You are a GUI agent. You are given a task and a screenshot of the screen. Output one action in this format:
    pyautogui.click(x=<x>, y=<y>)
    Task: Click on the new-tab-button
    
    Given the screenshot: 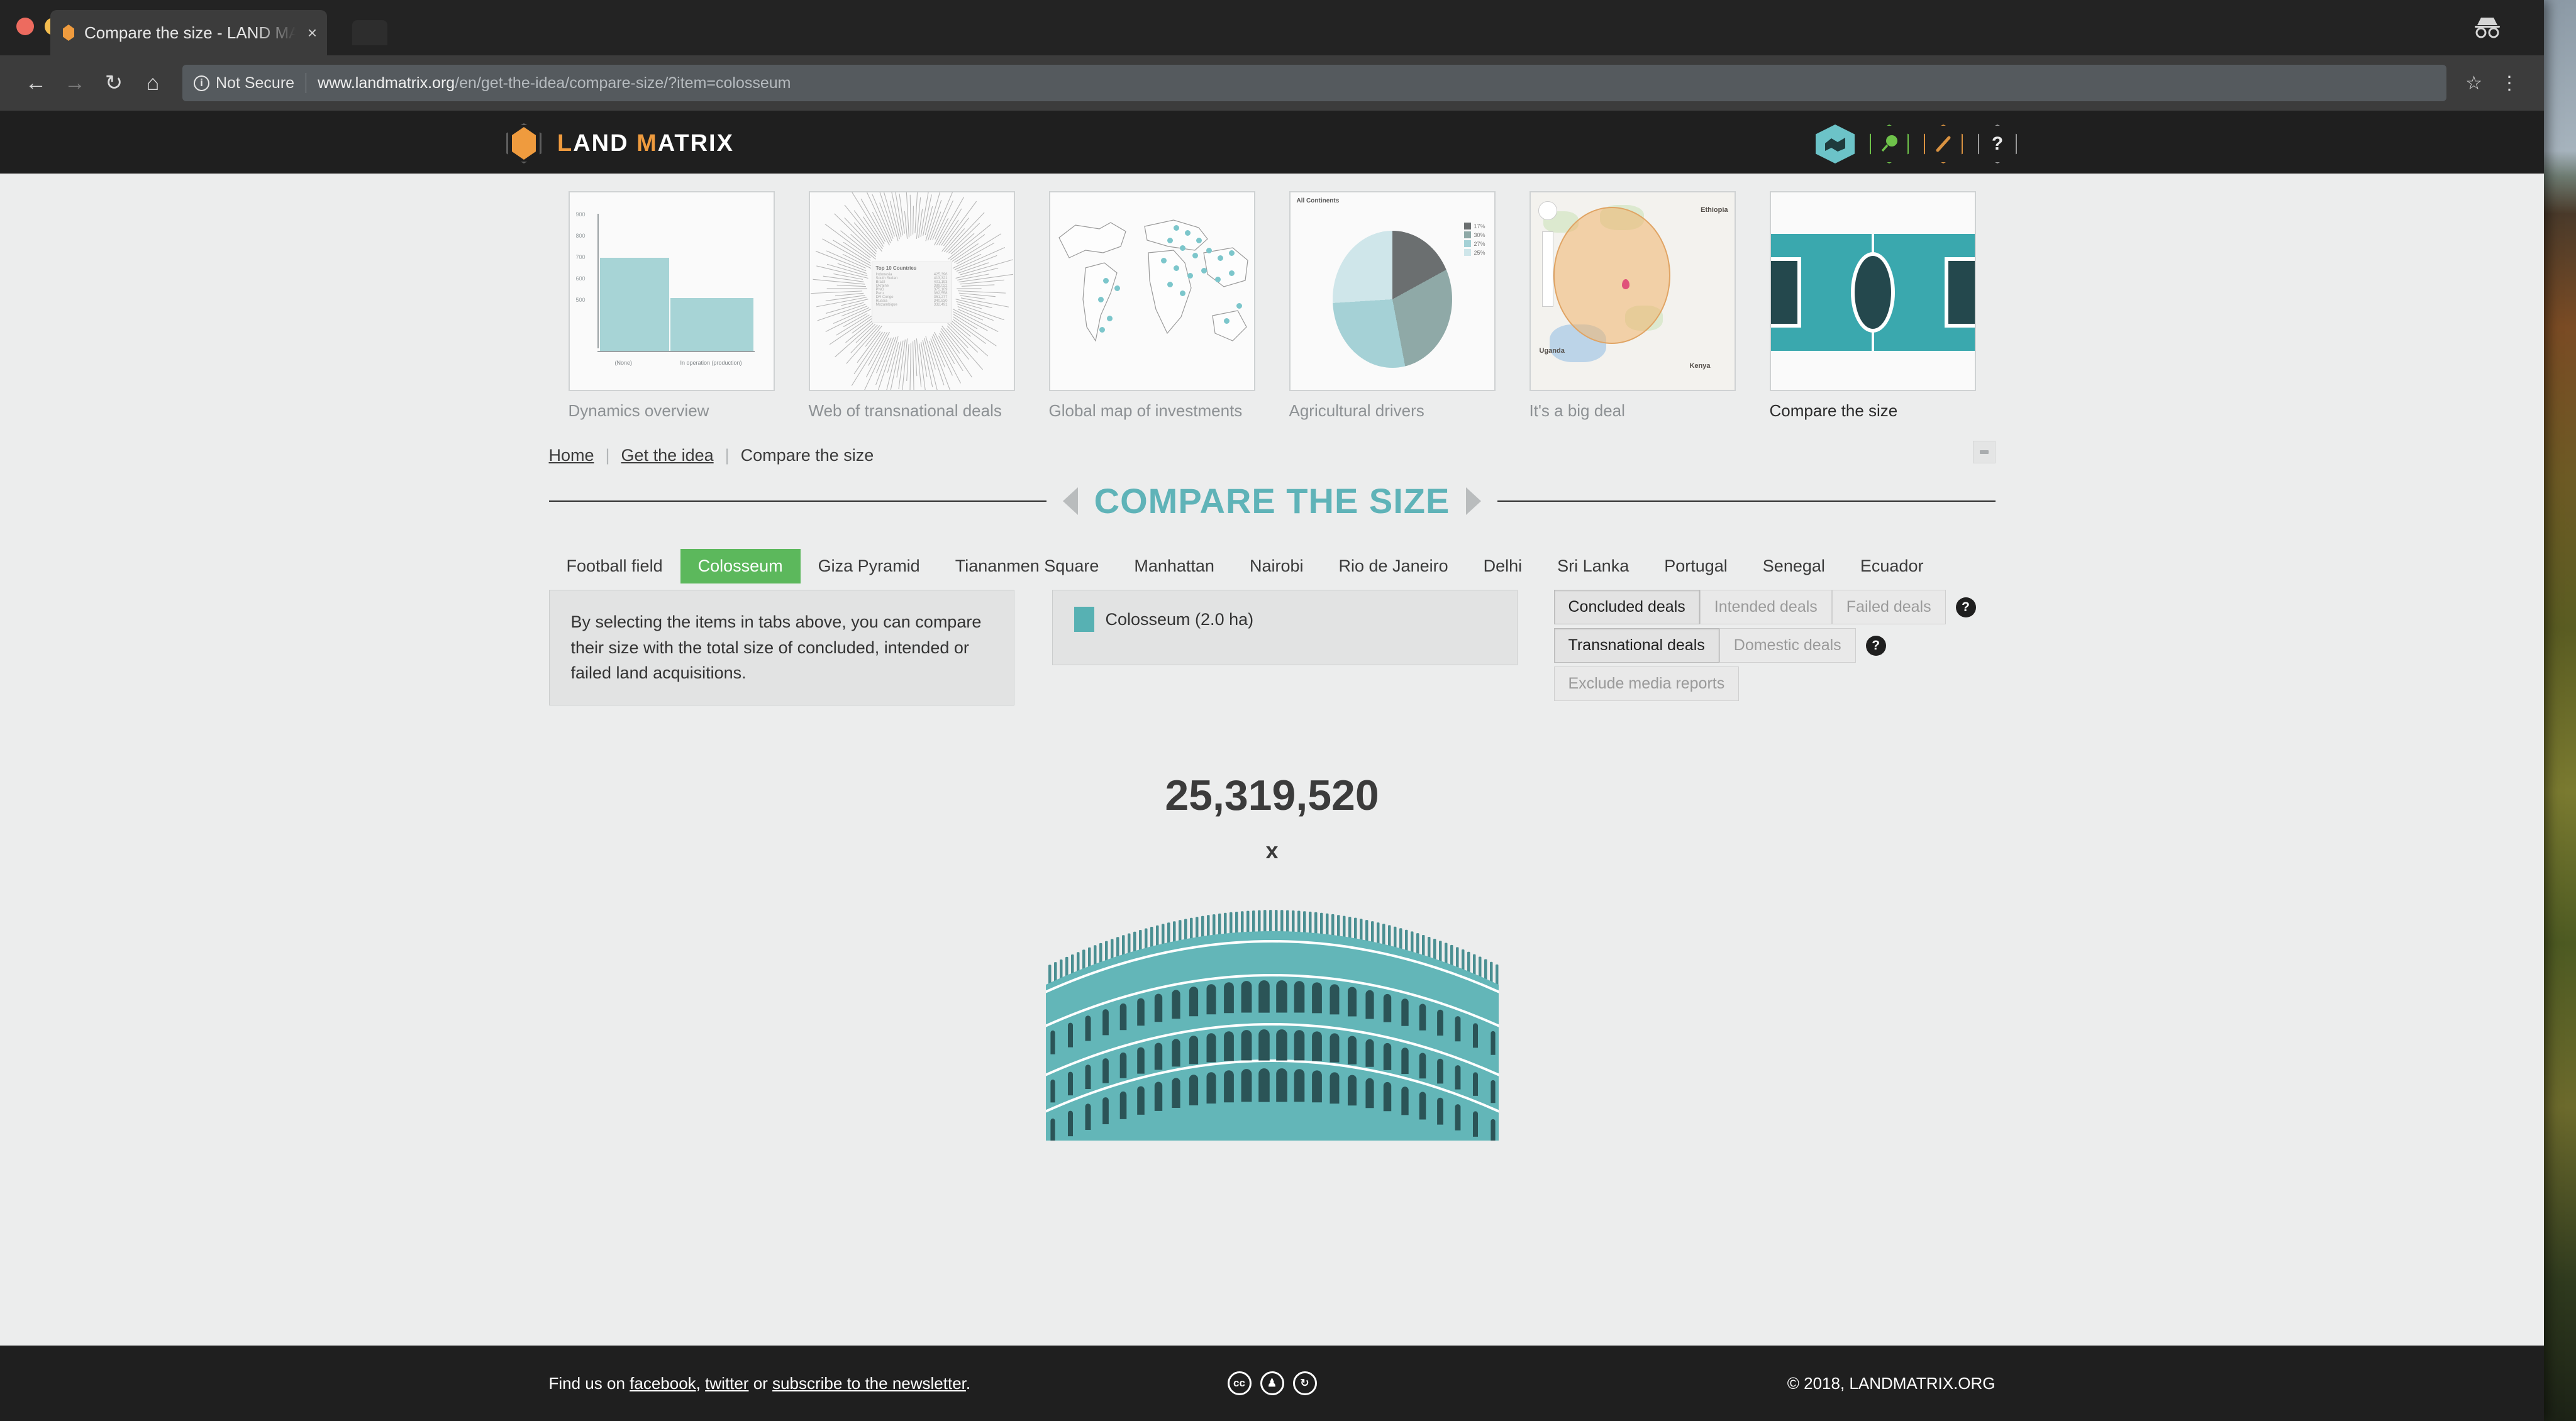 What is the action you would take?
    pyautogui.click(x=369, y=32)
    